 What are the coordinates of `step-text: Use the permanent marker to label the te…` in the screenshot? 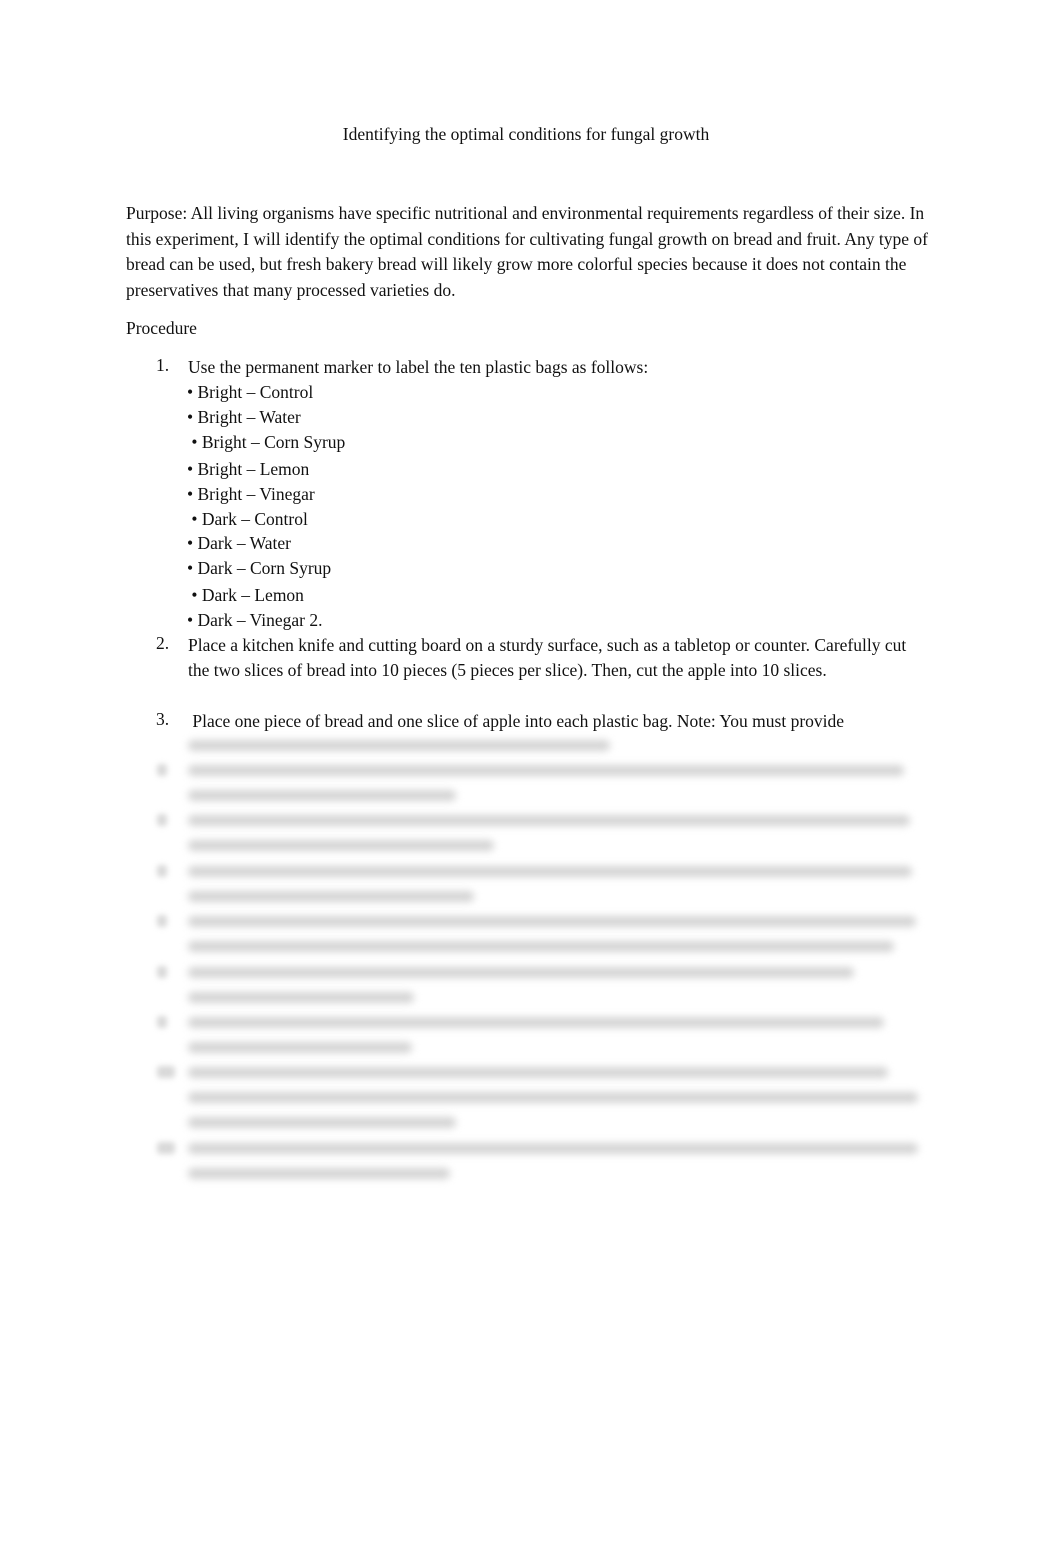 It's located at (418, 367).